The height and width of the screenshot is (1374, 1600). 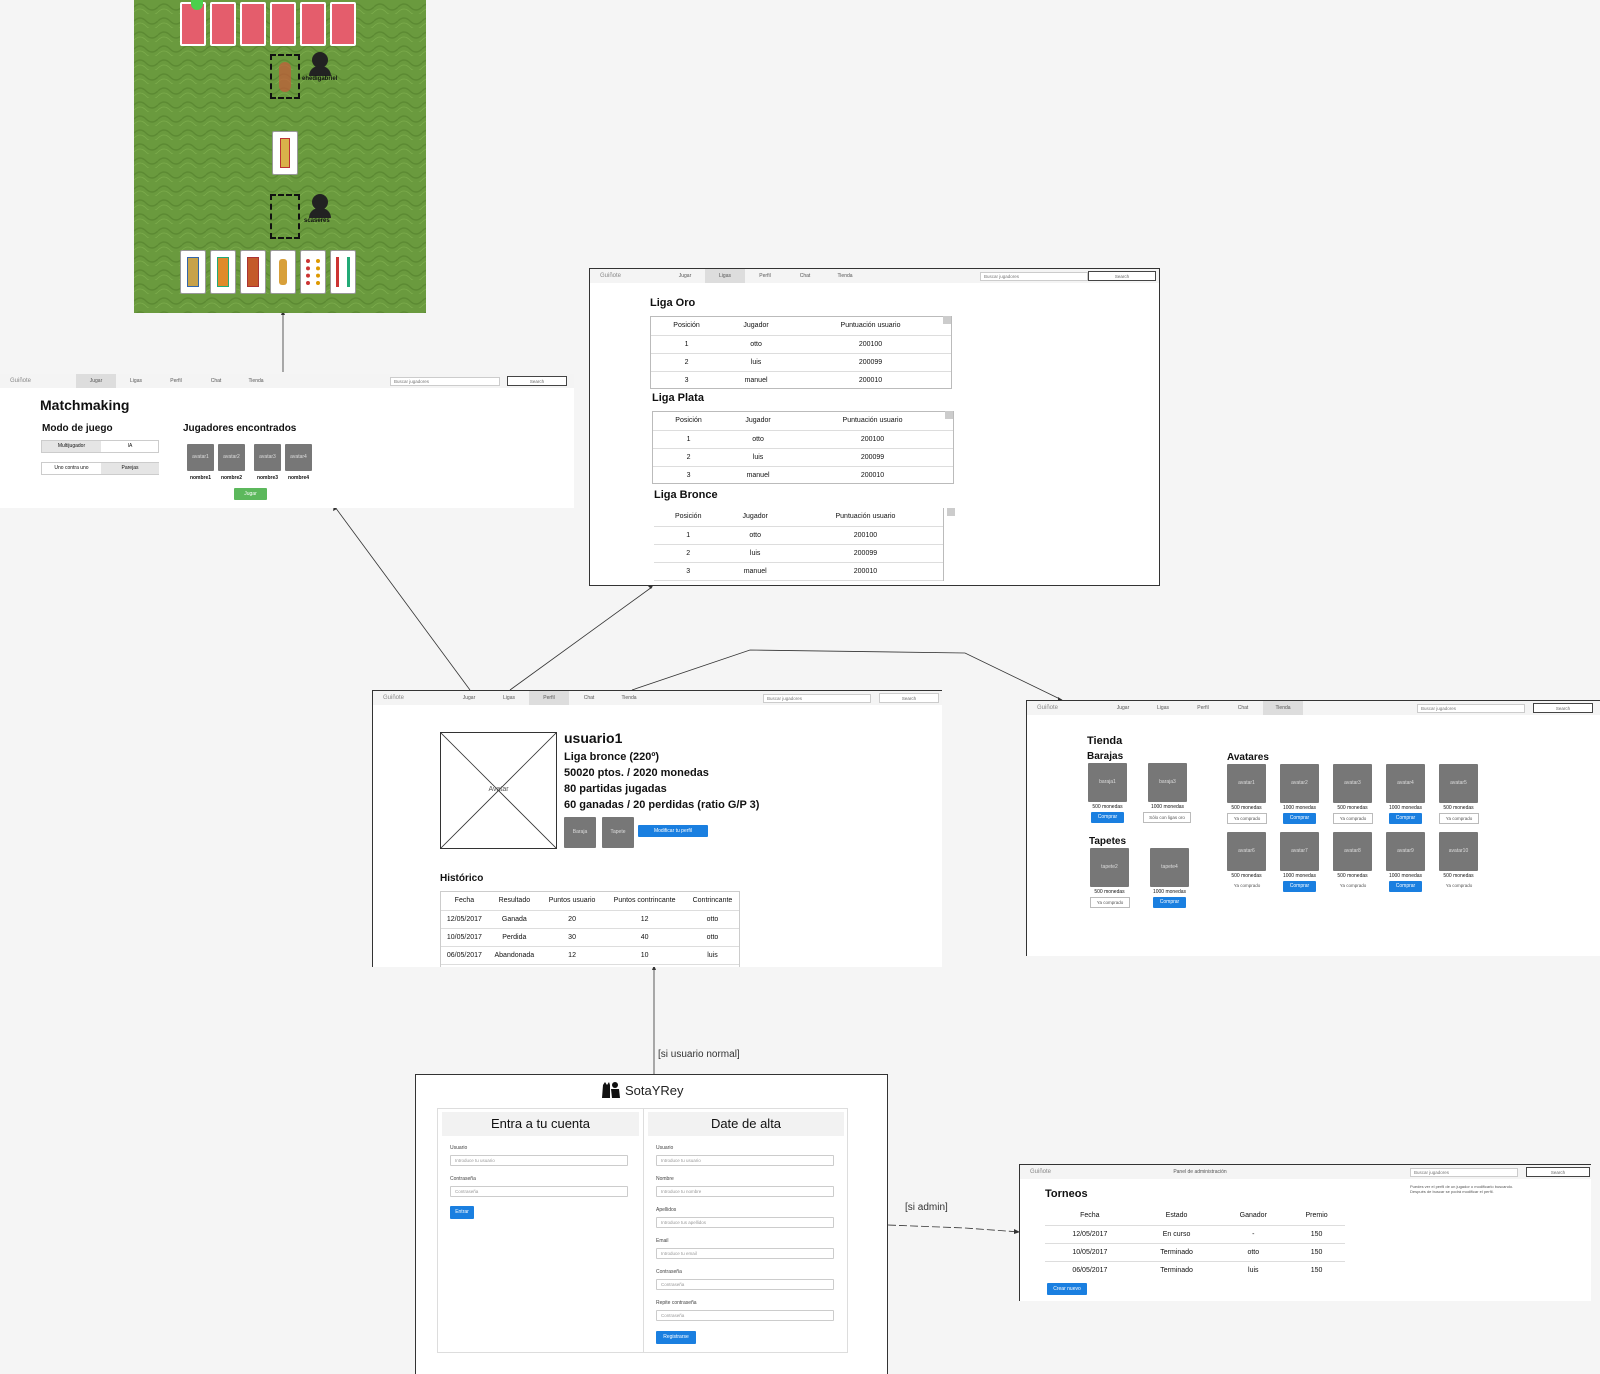 What do you see at coordinates (755, 517) in the screenshot?
I see `col-header: Jugador` at bounding box center [755, 517].